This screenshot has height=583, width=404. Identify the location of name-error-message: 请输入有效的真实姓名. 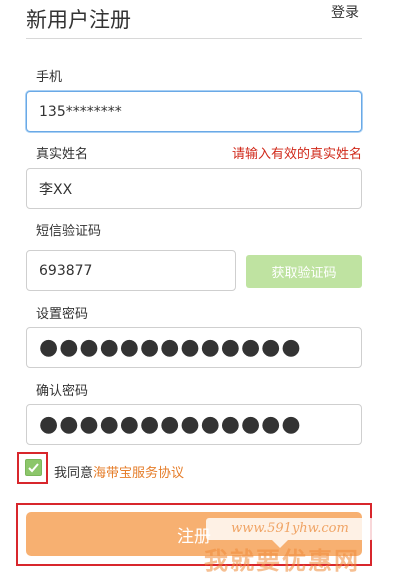
(296, 154).